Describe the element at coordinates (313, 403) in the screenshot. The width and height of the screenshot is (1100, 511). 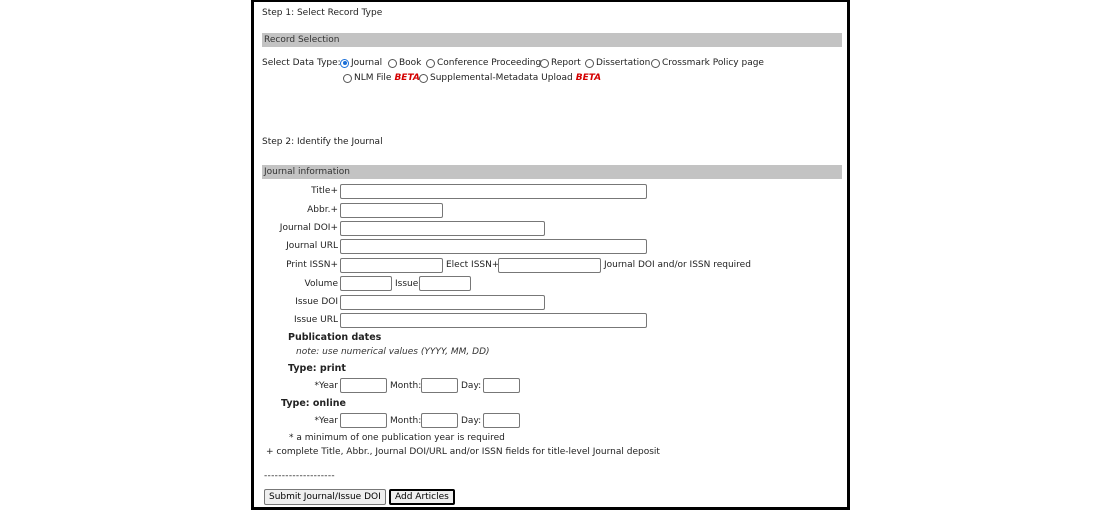
I see `type-online-heading: Type: online` at that location.